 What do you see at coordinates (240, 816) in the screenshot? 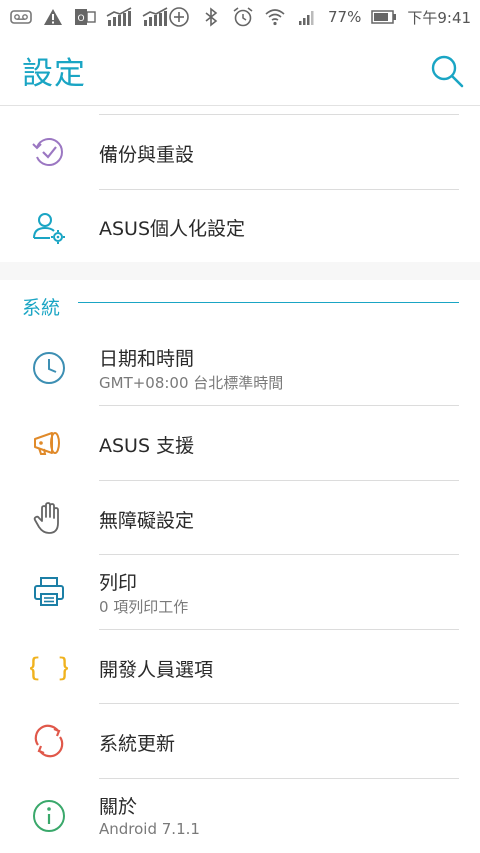
I see `list-item-about: 關於 Android 7.1.1` at bounding box center [240, 816].